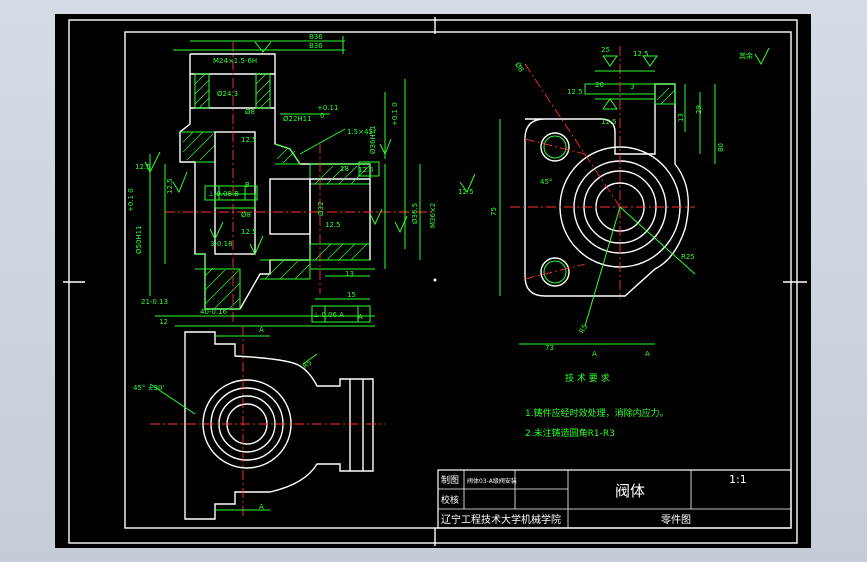 This screenshot has width=867, height=562. What do you see at coordinates (247, 185) in the screenshot?
I see `datum-b: B` at bounding box center [247, 185].